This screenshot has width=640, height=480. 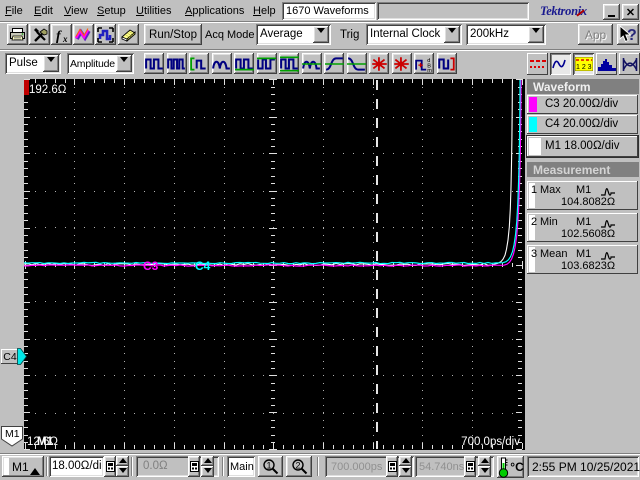 I want to click on svg-text: 192.6Ω, so click(x=48, y=90).